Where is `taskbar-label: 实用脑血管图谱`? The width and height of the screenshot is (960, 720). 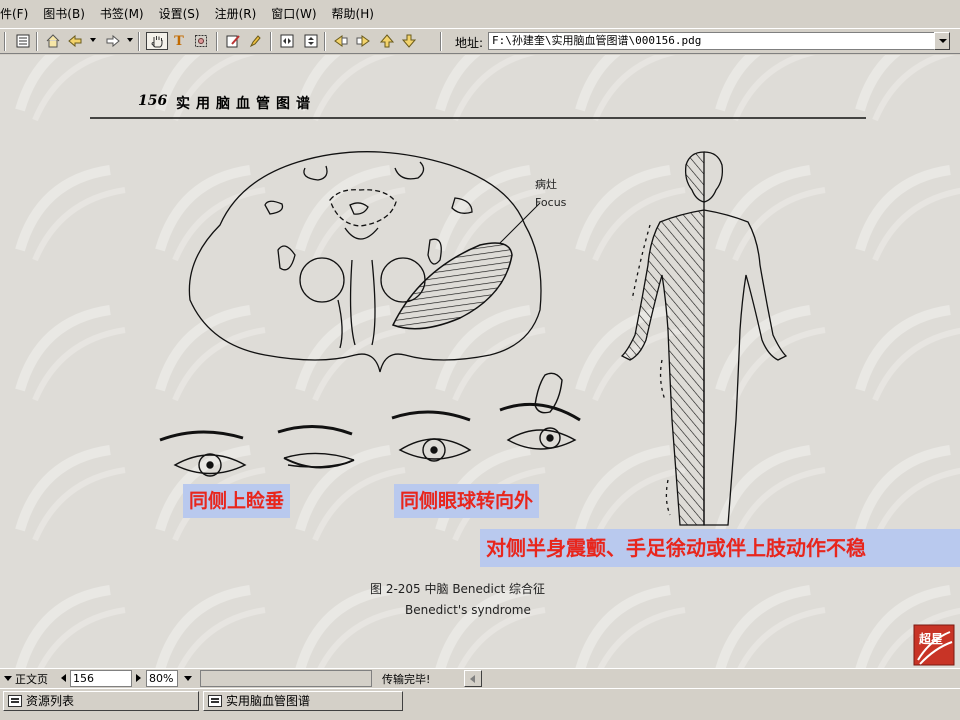 taskbar-label: 实用脑血管图谱 is located at coordinates (268, 701).